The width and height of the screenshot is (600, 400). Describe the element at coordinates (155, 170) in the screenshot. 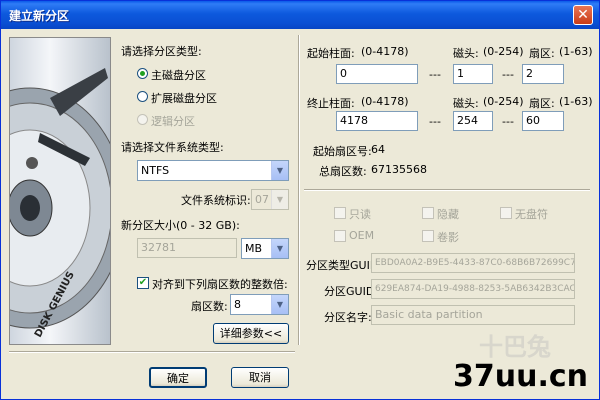

I see `fs-type-value: NTFS` at that location.